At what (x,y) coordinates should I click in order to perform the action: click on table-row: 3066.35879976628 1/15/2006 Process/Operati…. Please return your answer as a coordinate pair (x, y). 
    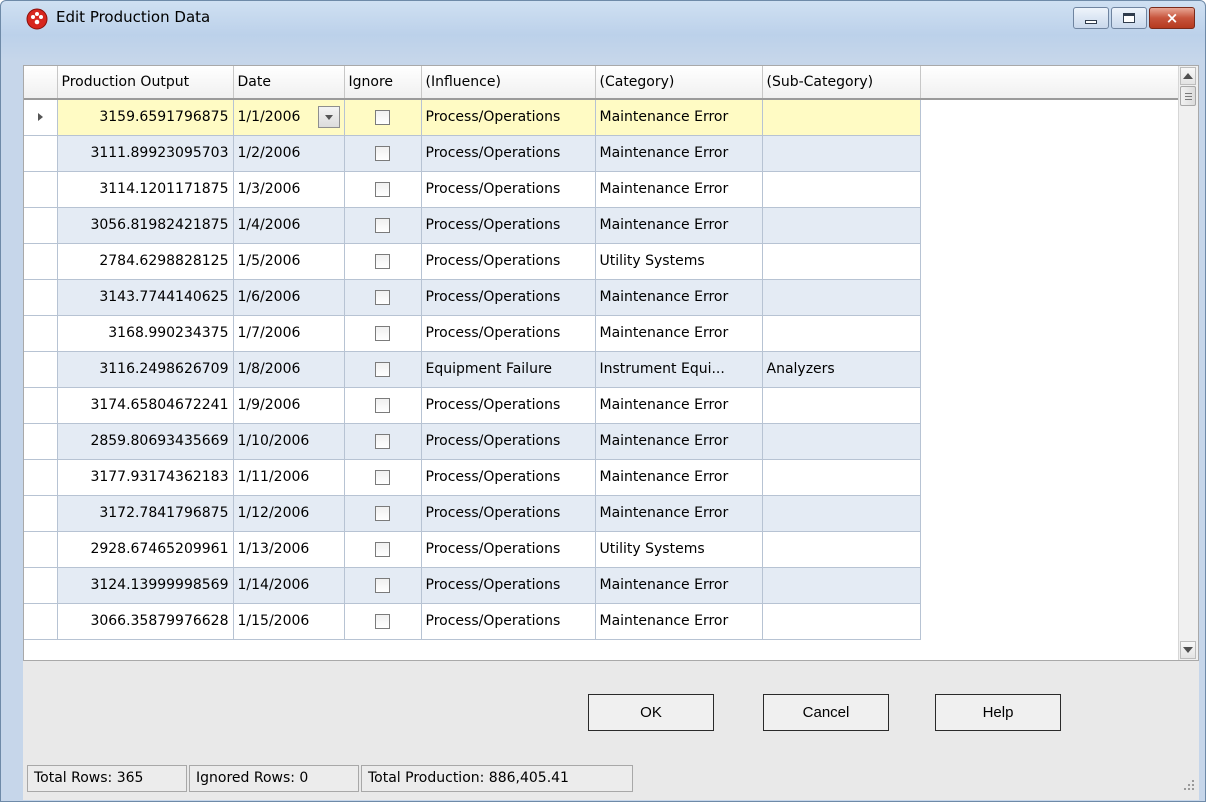
    Looking at the image, I should click on (602, 621).